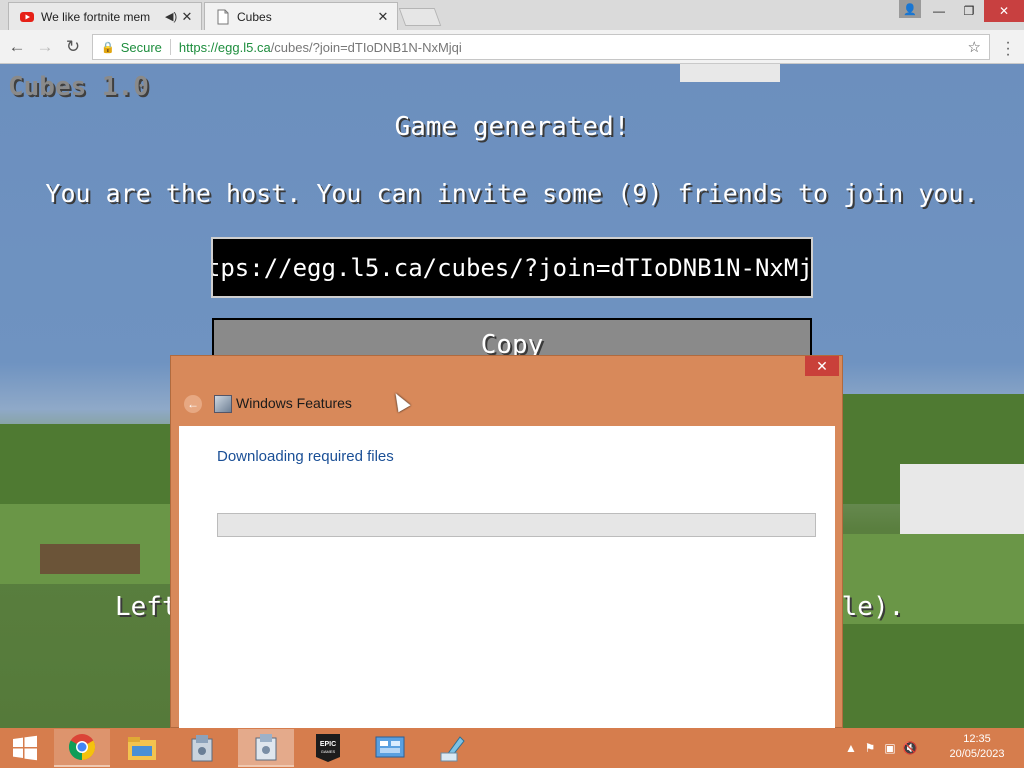 This screenshot has height=768, width=1024. I want to click on minimize-icon: —, so click(939, 11).